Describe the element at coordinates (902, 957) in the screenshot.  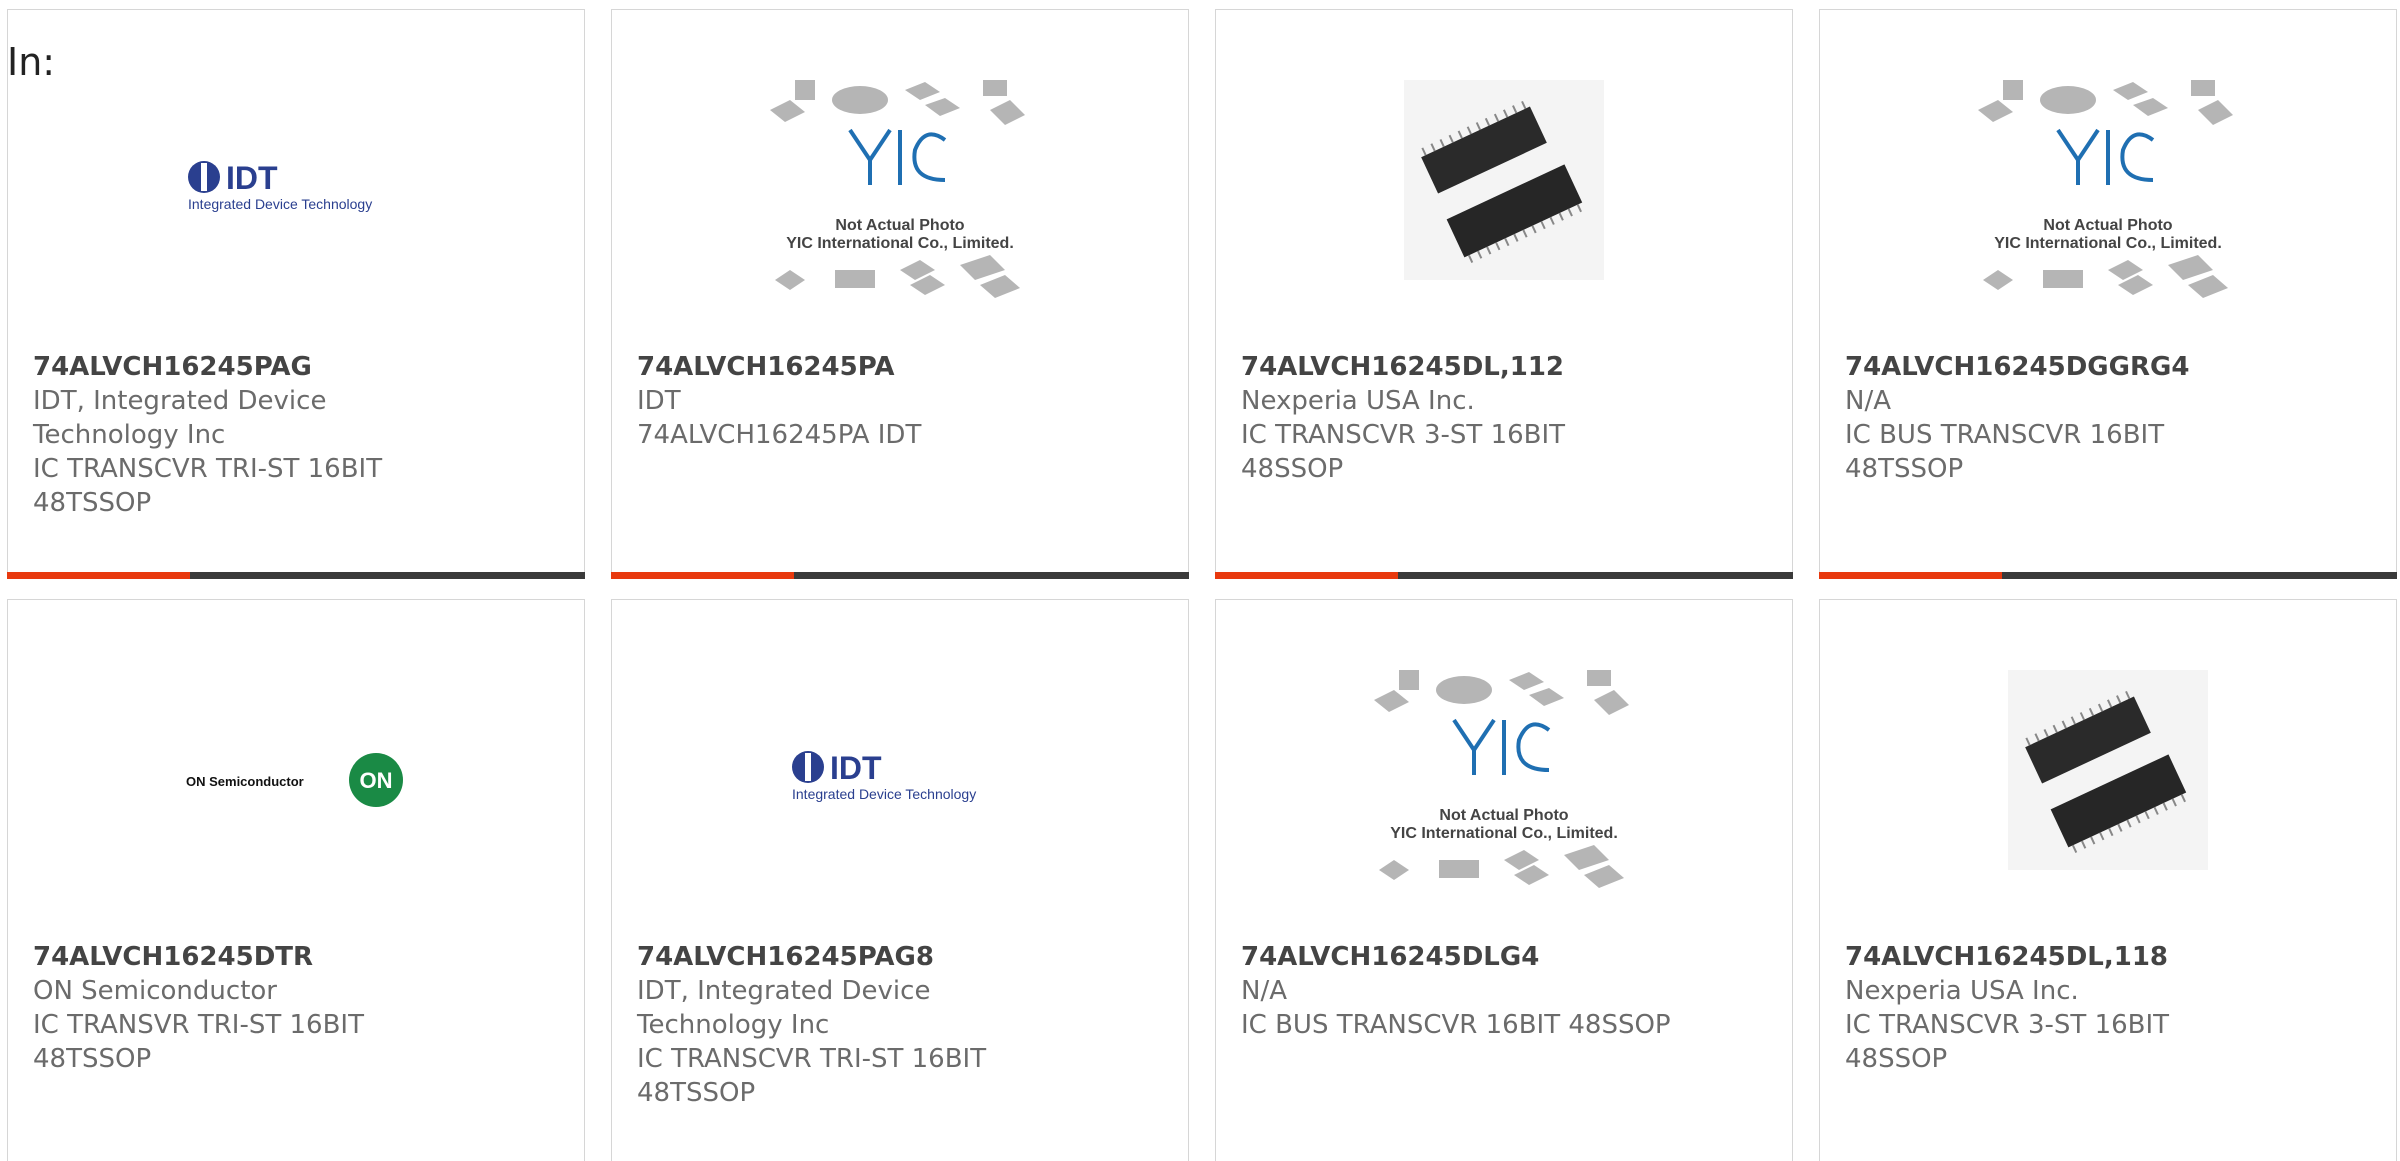
I see `part-number: 74ALVCH16245PAG8` at that location.